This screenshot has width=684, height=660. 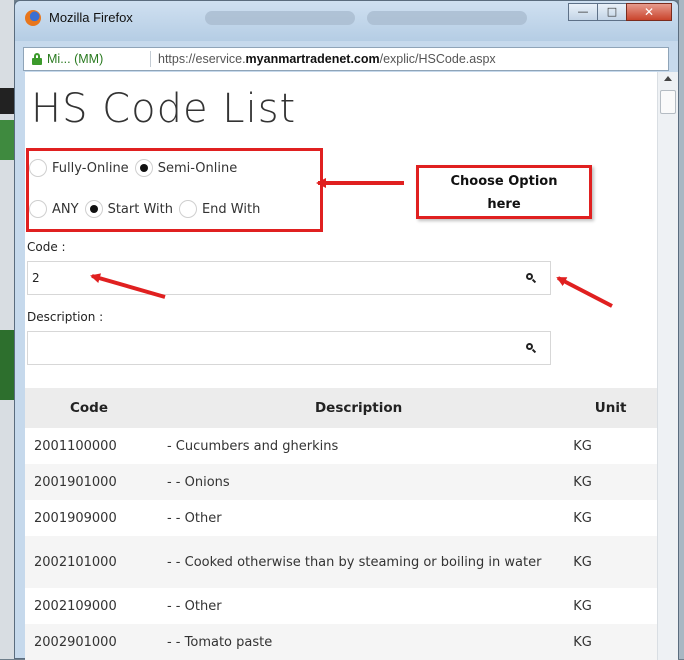 What do you see at coordinates (341, 518) in the screenshot?
I see `table-row: 2001909000 - - Other KG` at bounding box center [341, 518].